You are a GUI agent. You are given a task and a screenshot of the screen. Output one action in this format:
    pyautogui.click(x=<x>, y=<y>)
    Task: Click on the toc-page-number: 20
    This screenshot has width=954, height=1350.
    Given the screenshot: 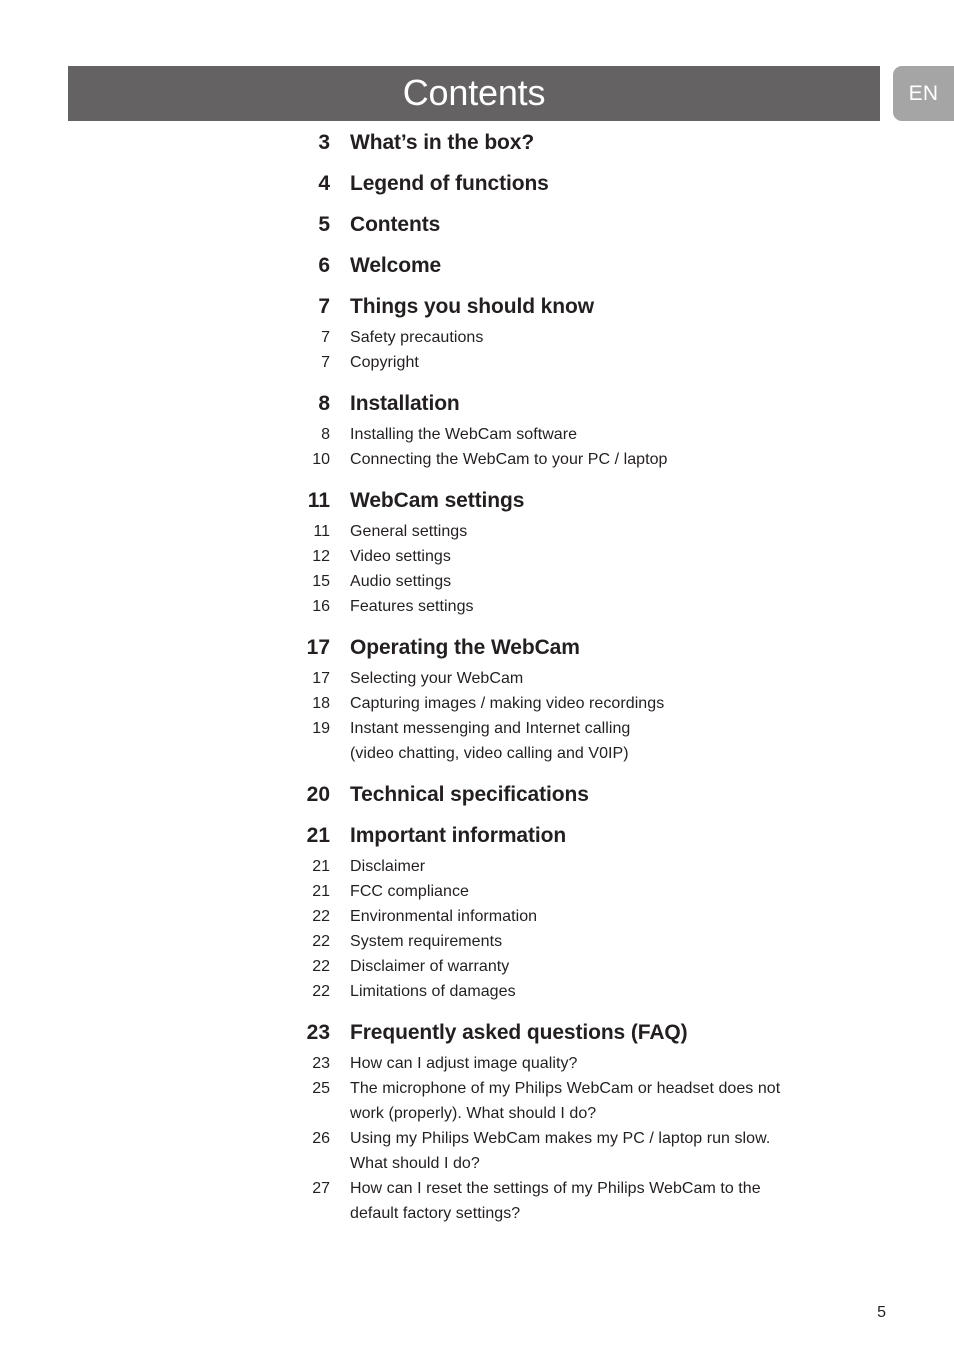 What is the action you would take?
    pyautogui.click(x=318, y=794)
    